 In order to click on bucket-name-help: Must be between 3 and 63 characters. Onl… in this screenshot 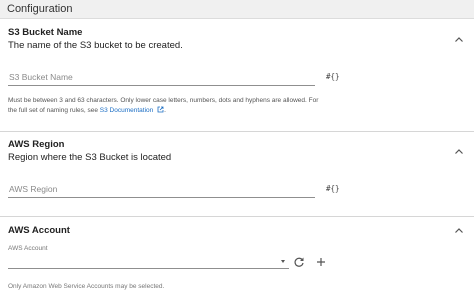, I will do `click(163, 106)`.